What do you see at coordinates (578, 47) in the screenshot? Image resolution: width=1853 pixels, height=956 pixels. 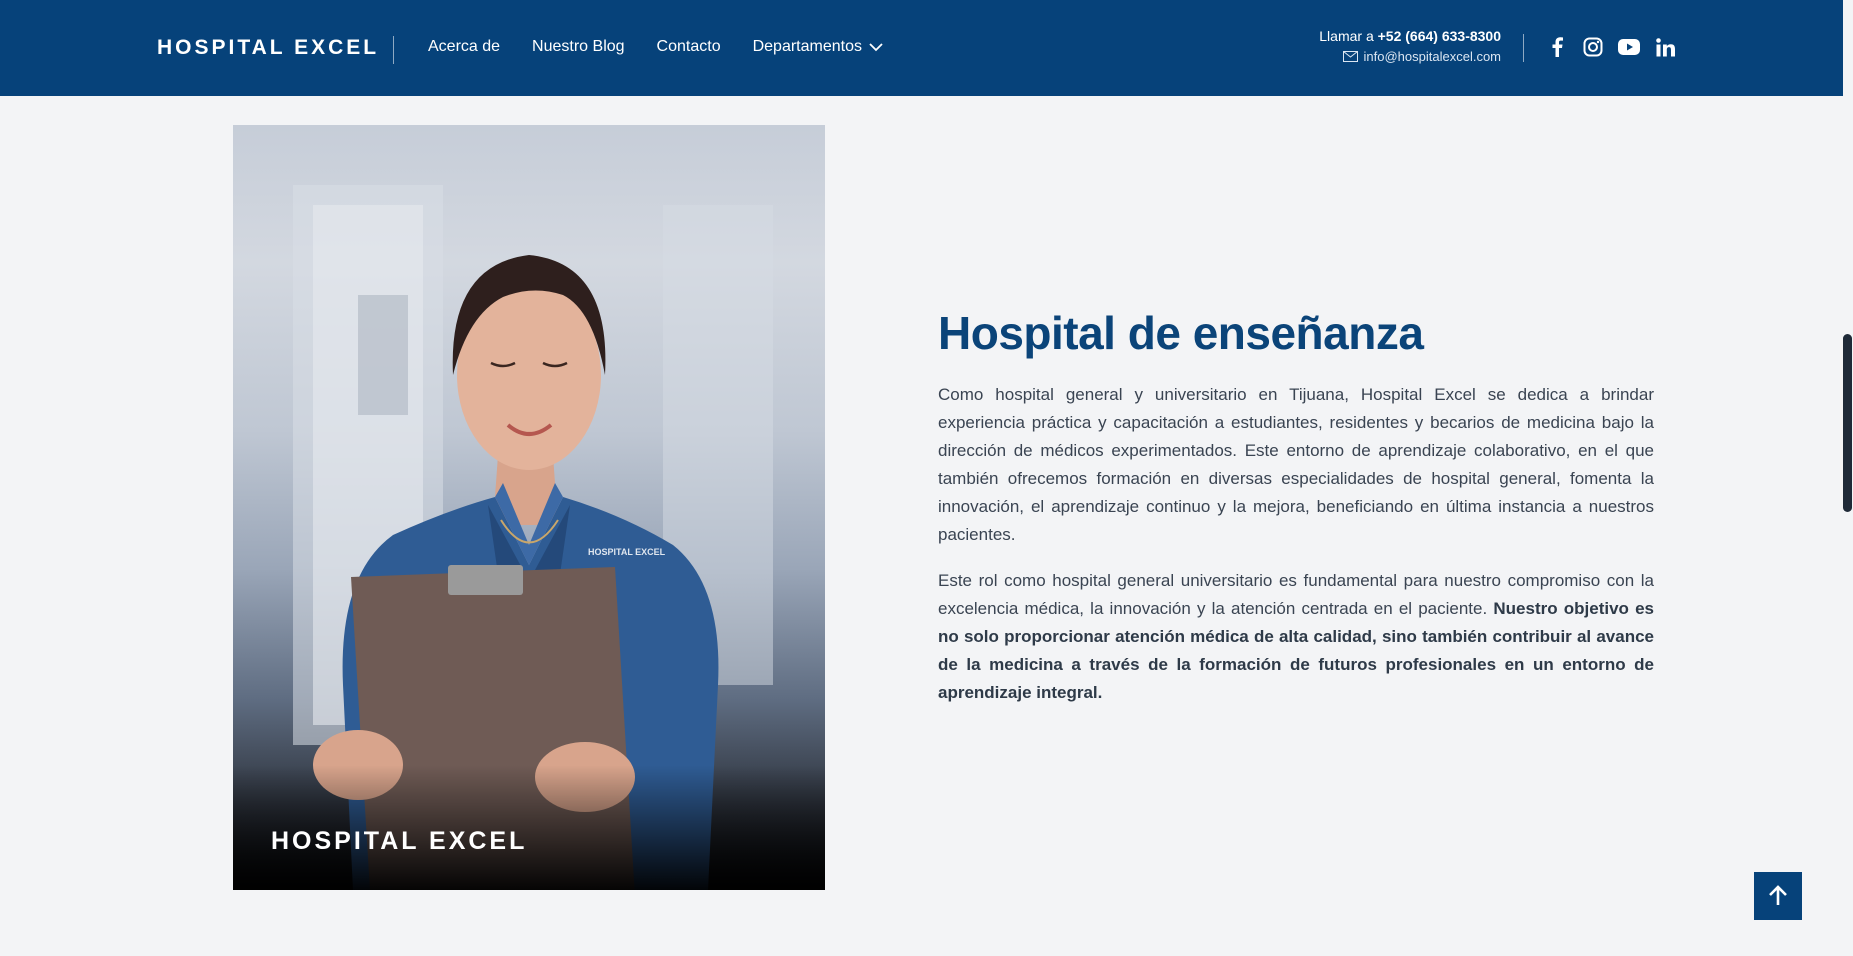 I see `nav-link-blog: Nuestro Blog` at bounding box center [578, 47].